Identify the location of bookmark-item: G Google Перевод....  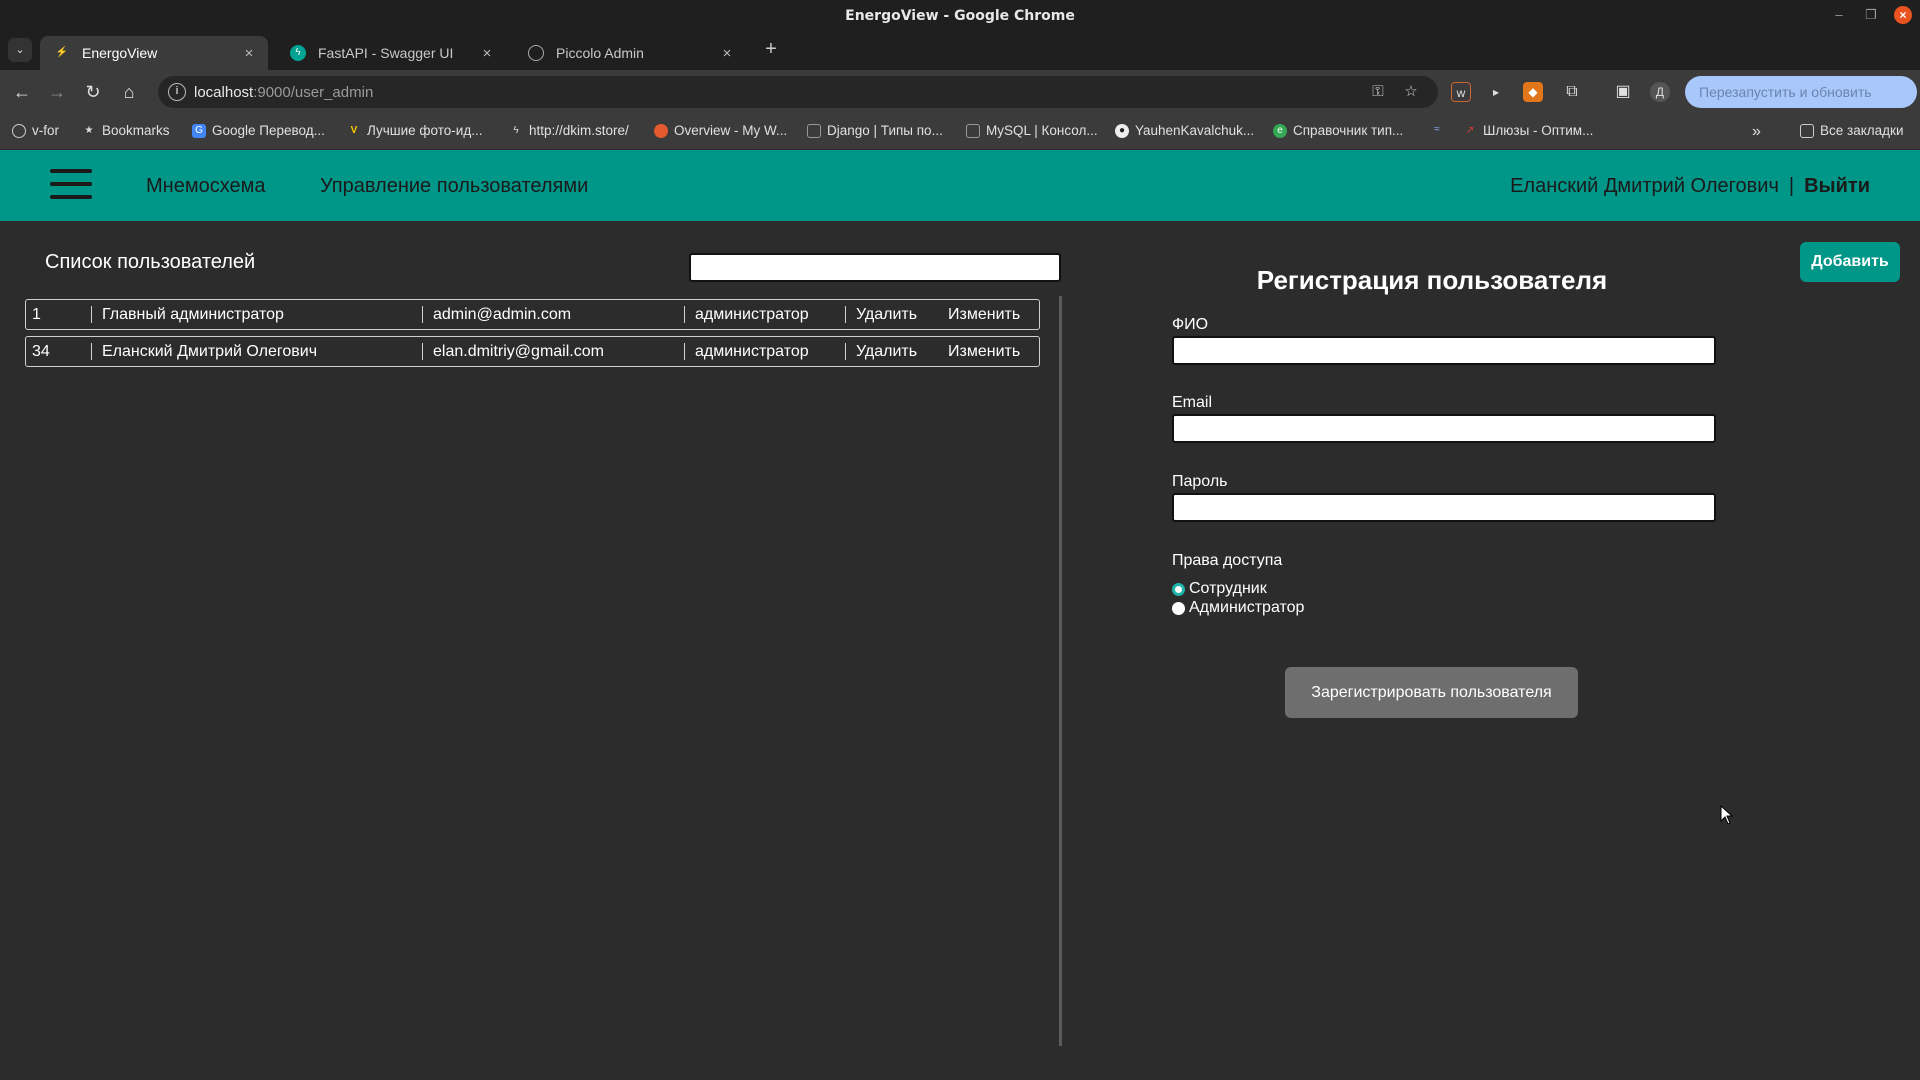
(258, 130).